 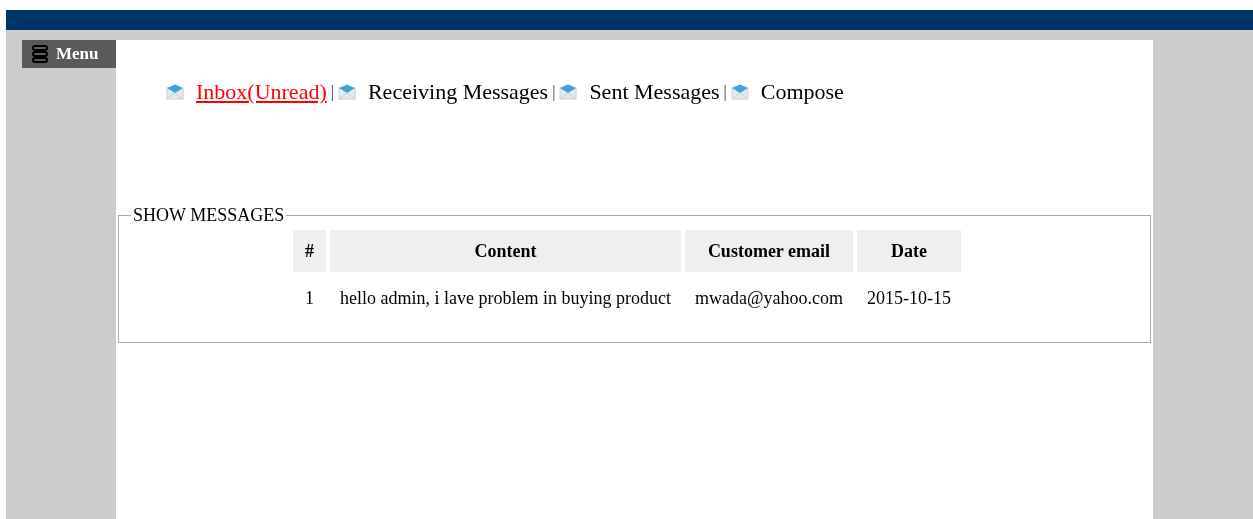 I want to click on nav-link: Receiving Messages, so click(x=458, y=92).